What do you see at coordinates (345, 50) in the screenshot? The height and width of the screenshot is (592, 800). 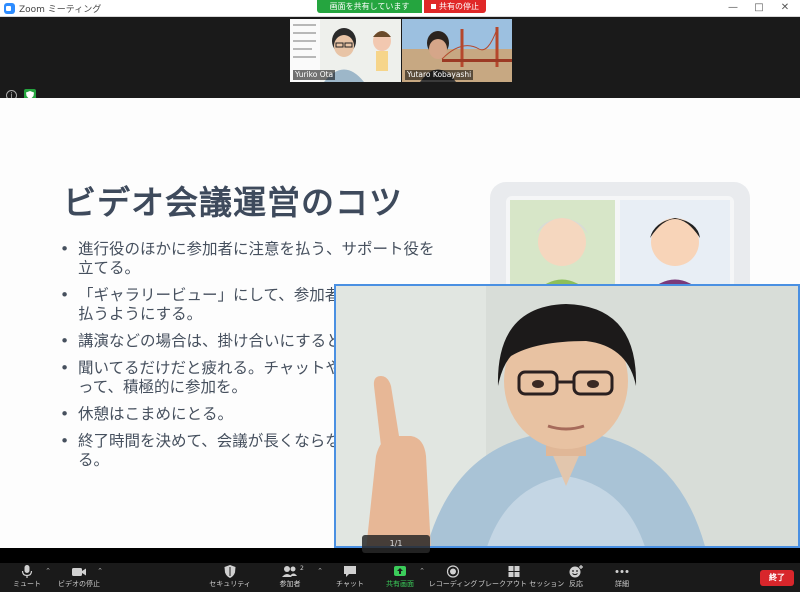 I see `participant-video-yuriko: Yuriko Ota` at bounding box center [345, 50].